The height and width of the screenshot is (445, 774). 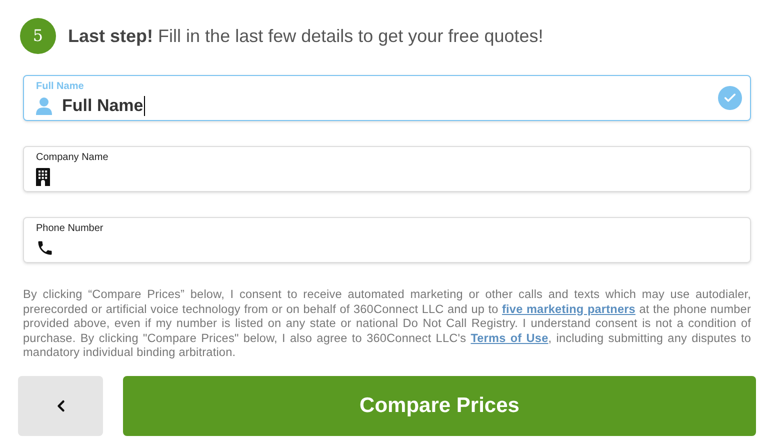 I want to click on field-label: Full Name, so click(x=60, y=86).